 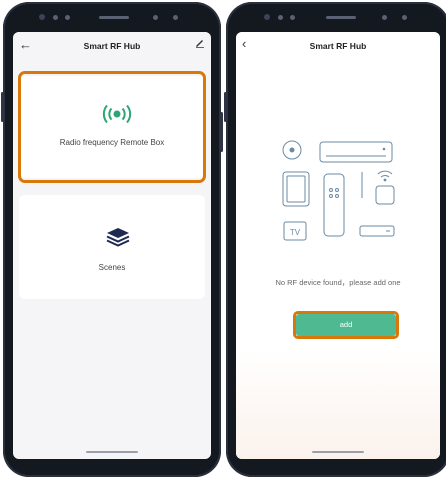 I want to click on scenes-card: Scenes, so click(x=112, y=247).